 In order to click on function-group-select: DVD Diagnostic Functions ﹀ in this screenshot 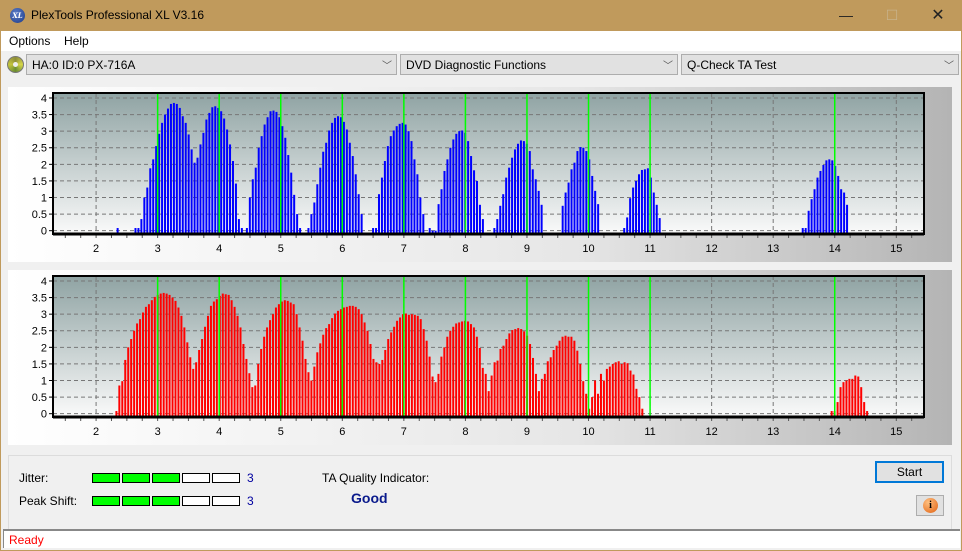, I will do `click(539, 64)`.